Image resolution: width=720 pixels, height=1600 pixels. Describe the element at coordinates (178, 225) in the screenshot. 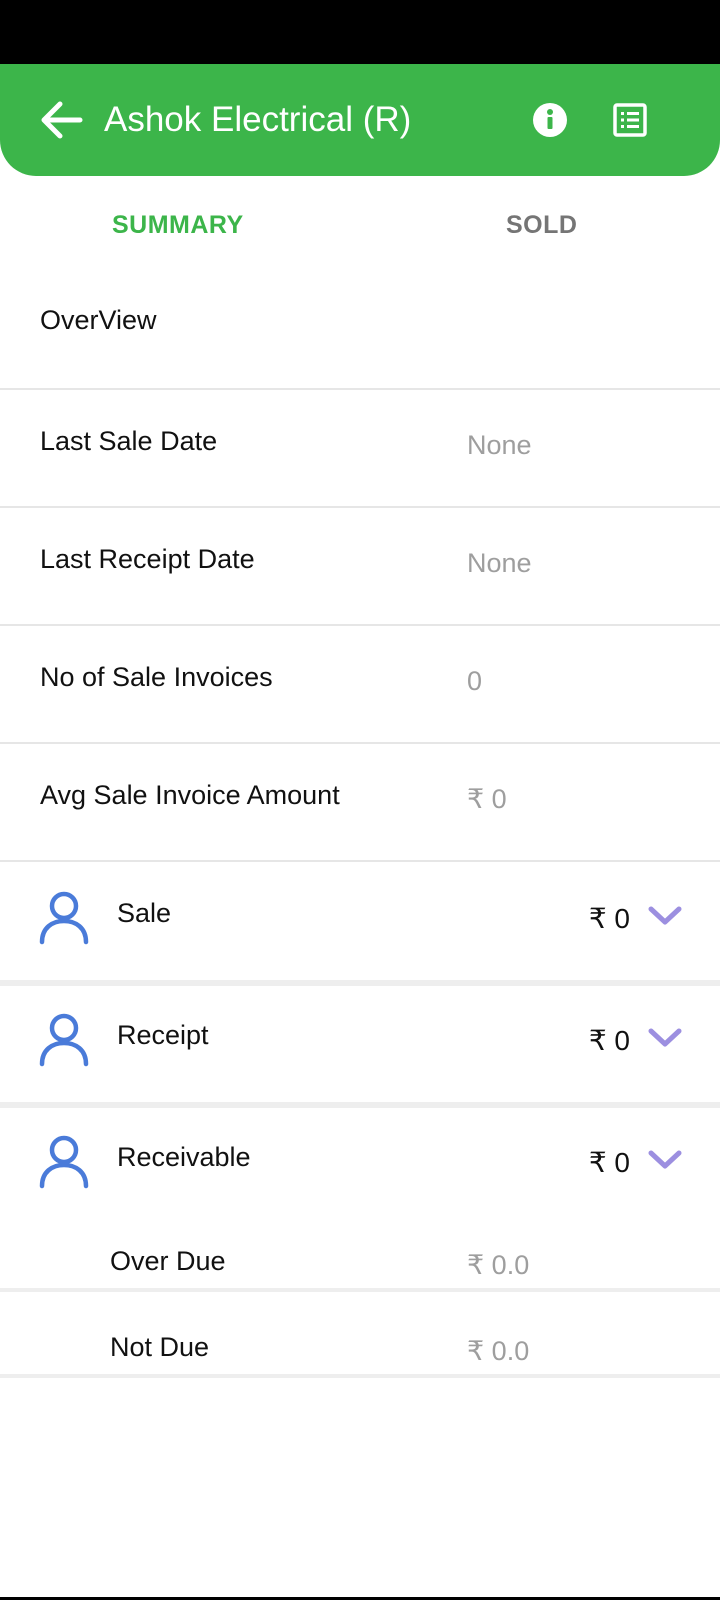

I see `tab-summary: SUMMARY` at that location.